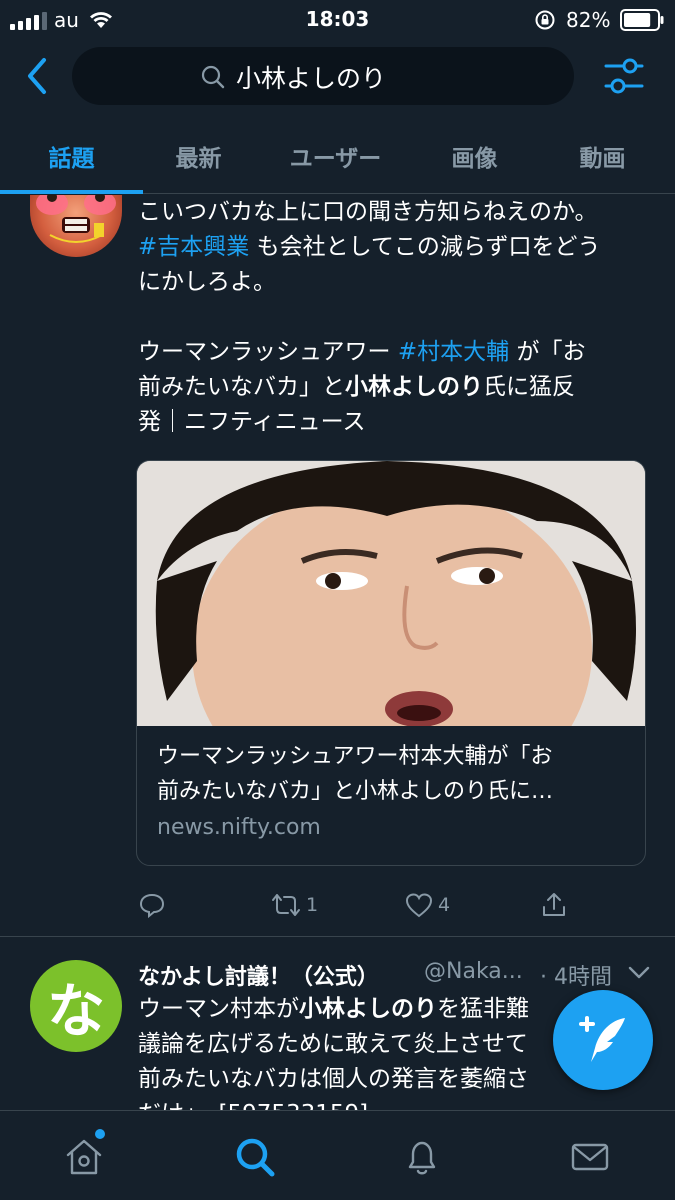  I want to click on tab-label: 画像, so click(474, 159).